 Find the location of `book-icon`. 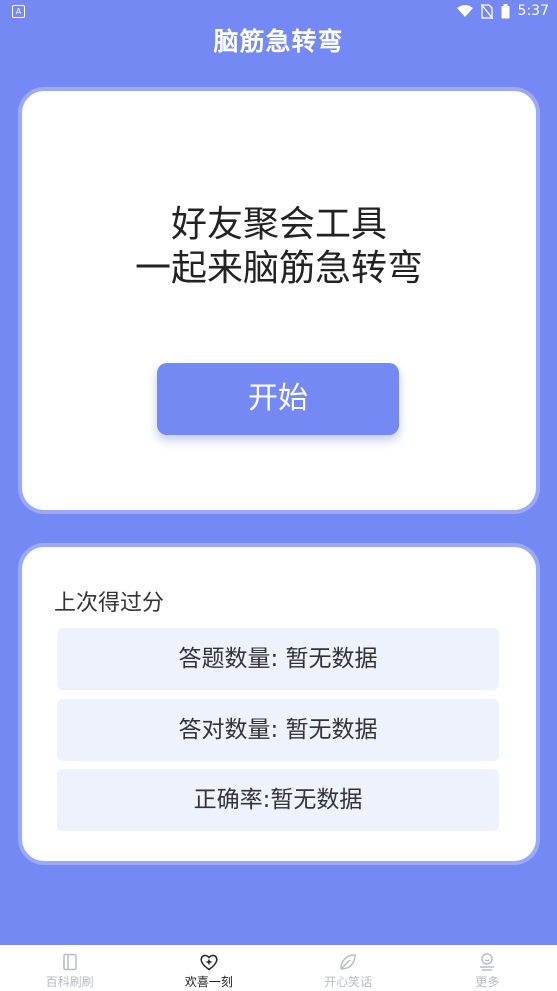

book-icon is located at coordinates (69, 962).